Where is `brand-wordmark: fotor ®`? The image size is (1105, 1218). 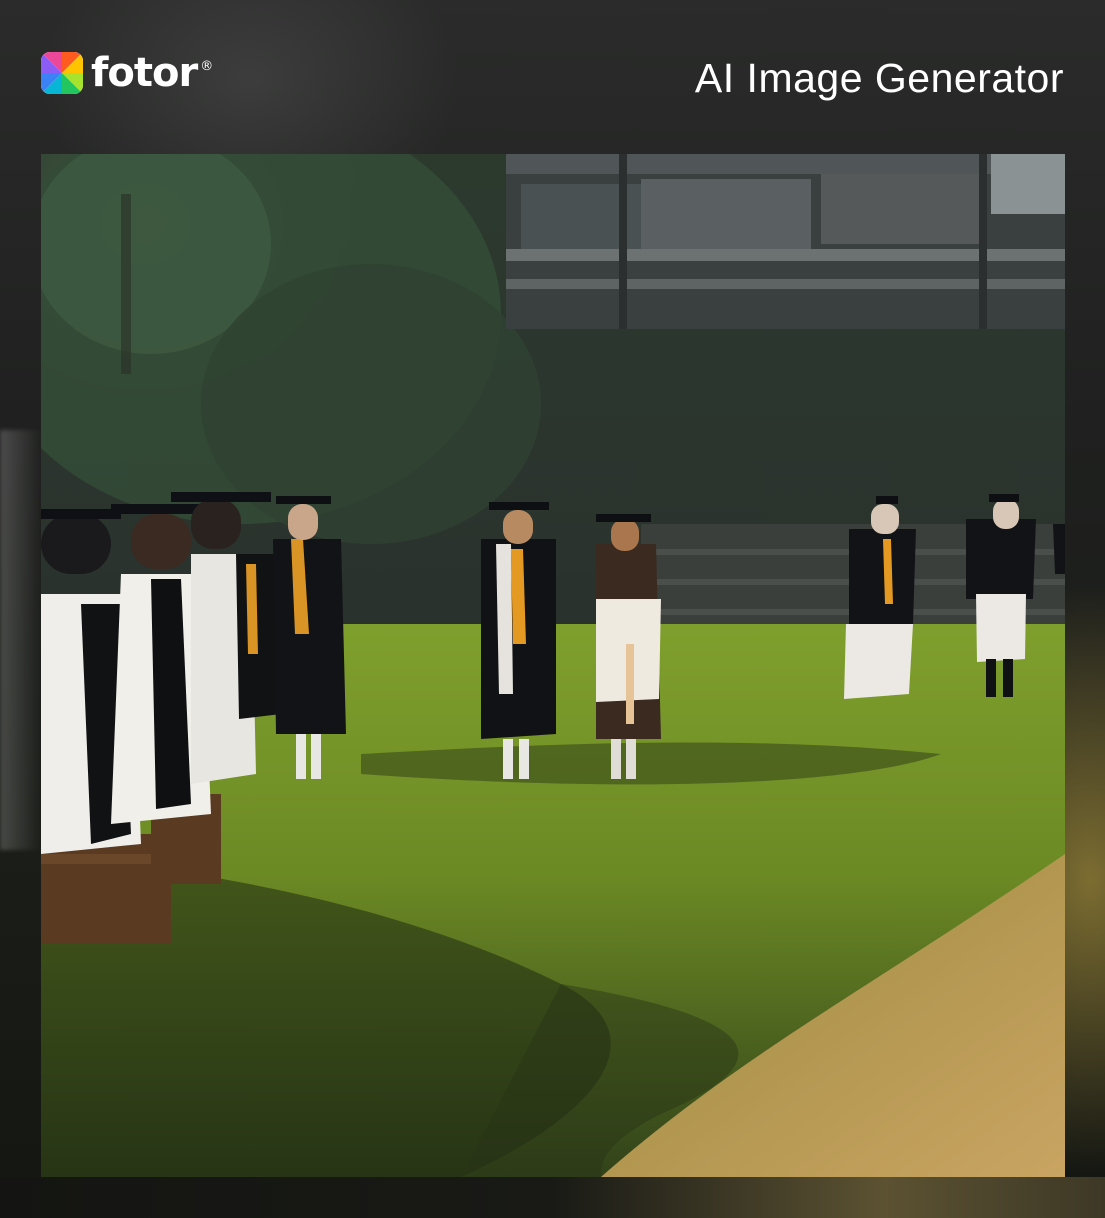 brand-wordmark: fotor ® is located at coordinates (152, 73).